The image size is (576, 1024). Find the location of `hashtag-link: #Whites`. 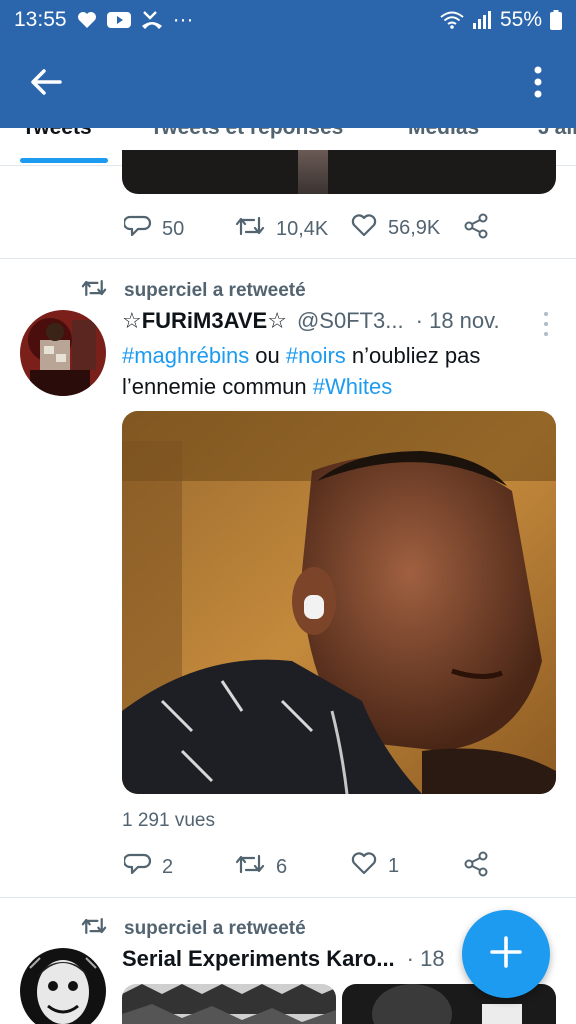

hashtag-link: #Whites is located at coordinates (352, 386).